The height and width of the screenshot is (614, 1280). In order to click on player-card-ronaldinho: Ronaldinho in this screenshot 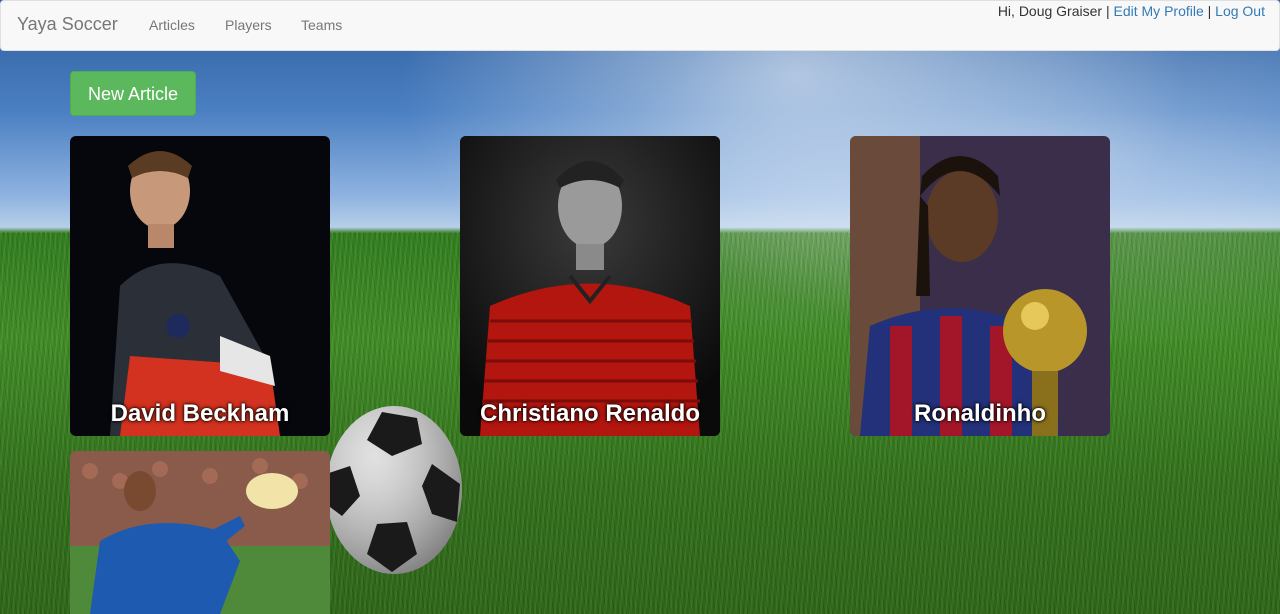, I will do `click(980, 286)`.